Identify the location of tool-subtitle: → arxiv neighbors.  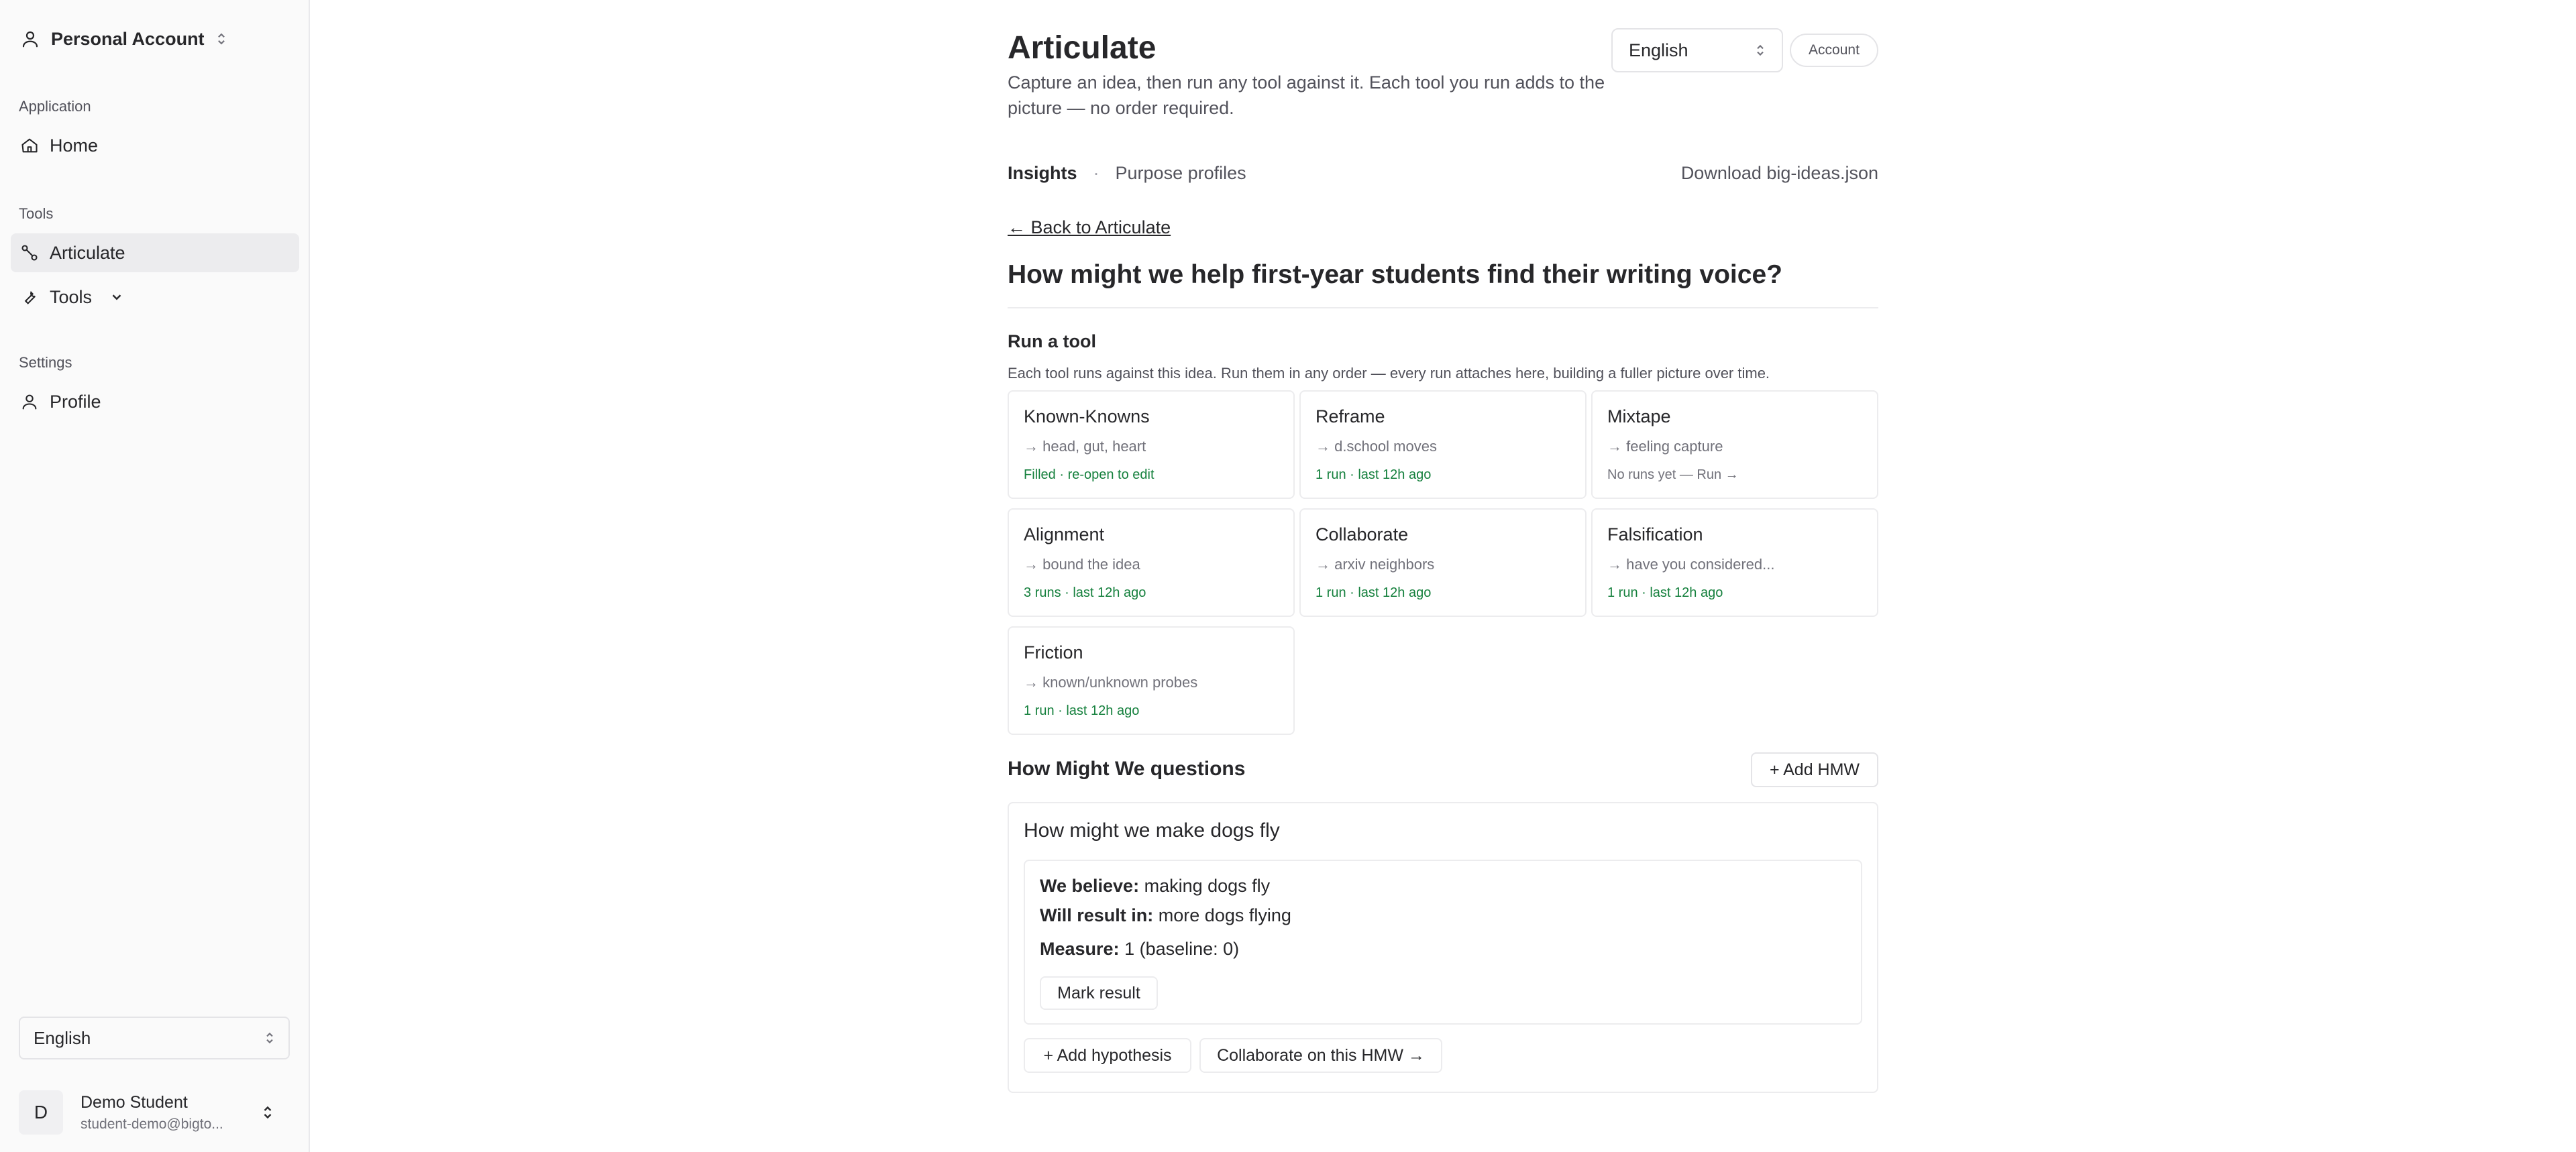
(1375, 564).